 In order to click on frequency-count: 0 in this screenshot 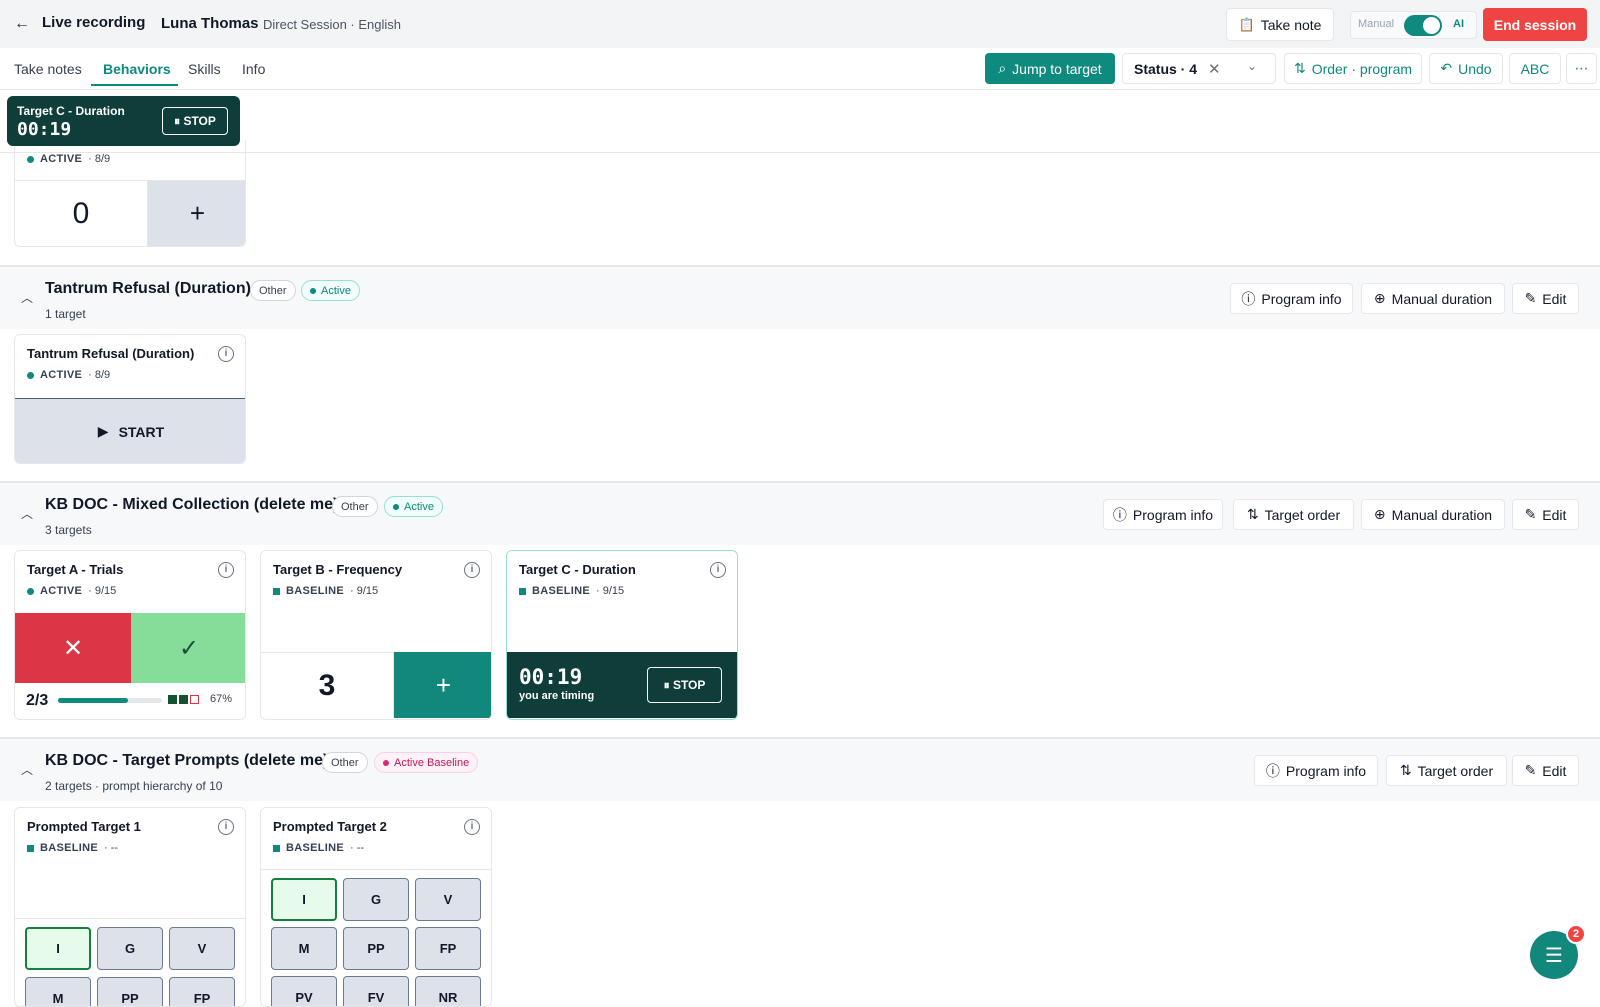, I will do `click(81, 213)`.